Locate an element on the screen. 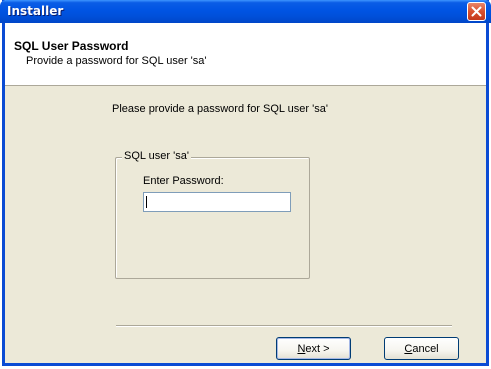 Image resolution: width=491 pixels, height=369 pixels. cancel-button: Cancel is located at coordinates (421, 348).